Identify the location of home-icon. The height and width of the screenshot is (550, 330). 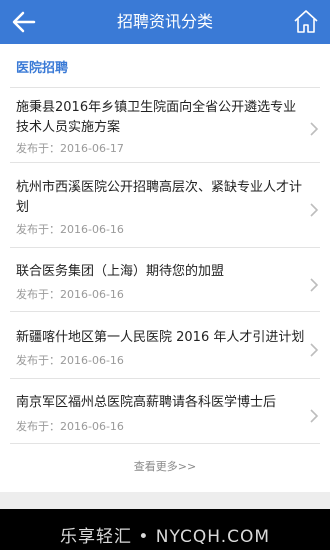
(306, 21).